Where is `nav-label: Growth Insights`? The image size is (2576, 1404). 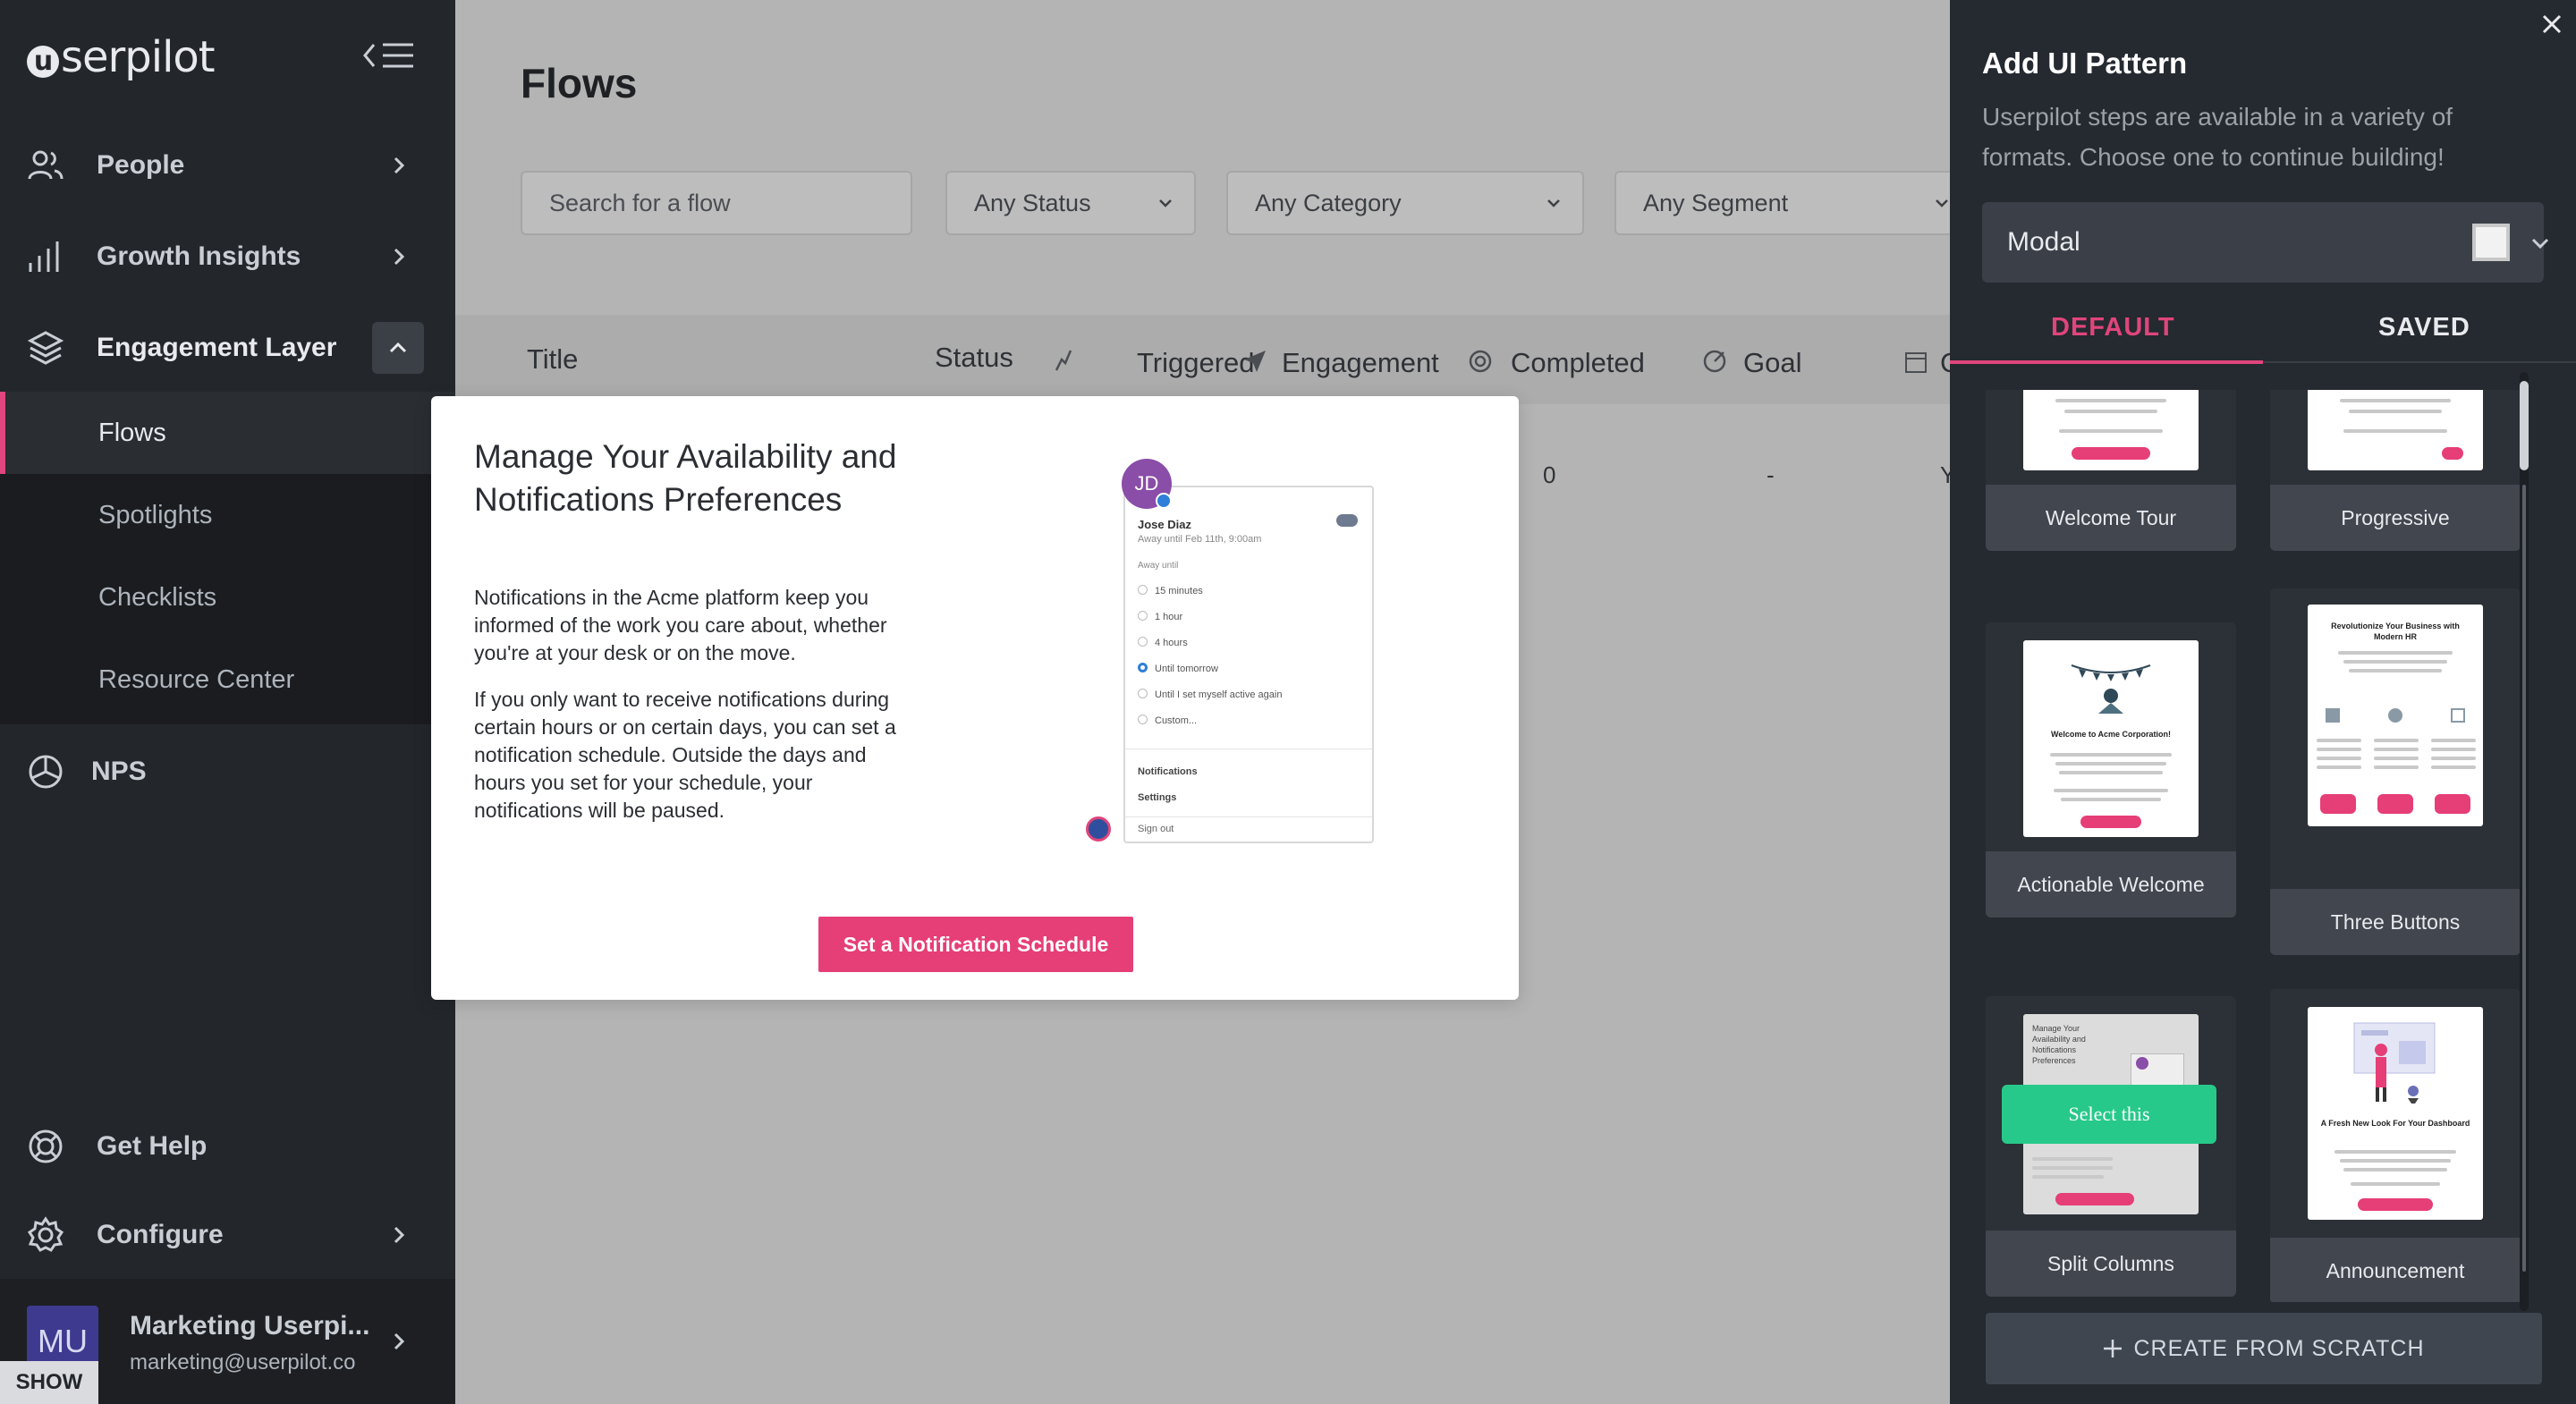
nav-label: Growth Insights is located at coordinates (199, 256).